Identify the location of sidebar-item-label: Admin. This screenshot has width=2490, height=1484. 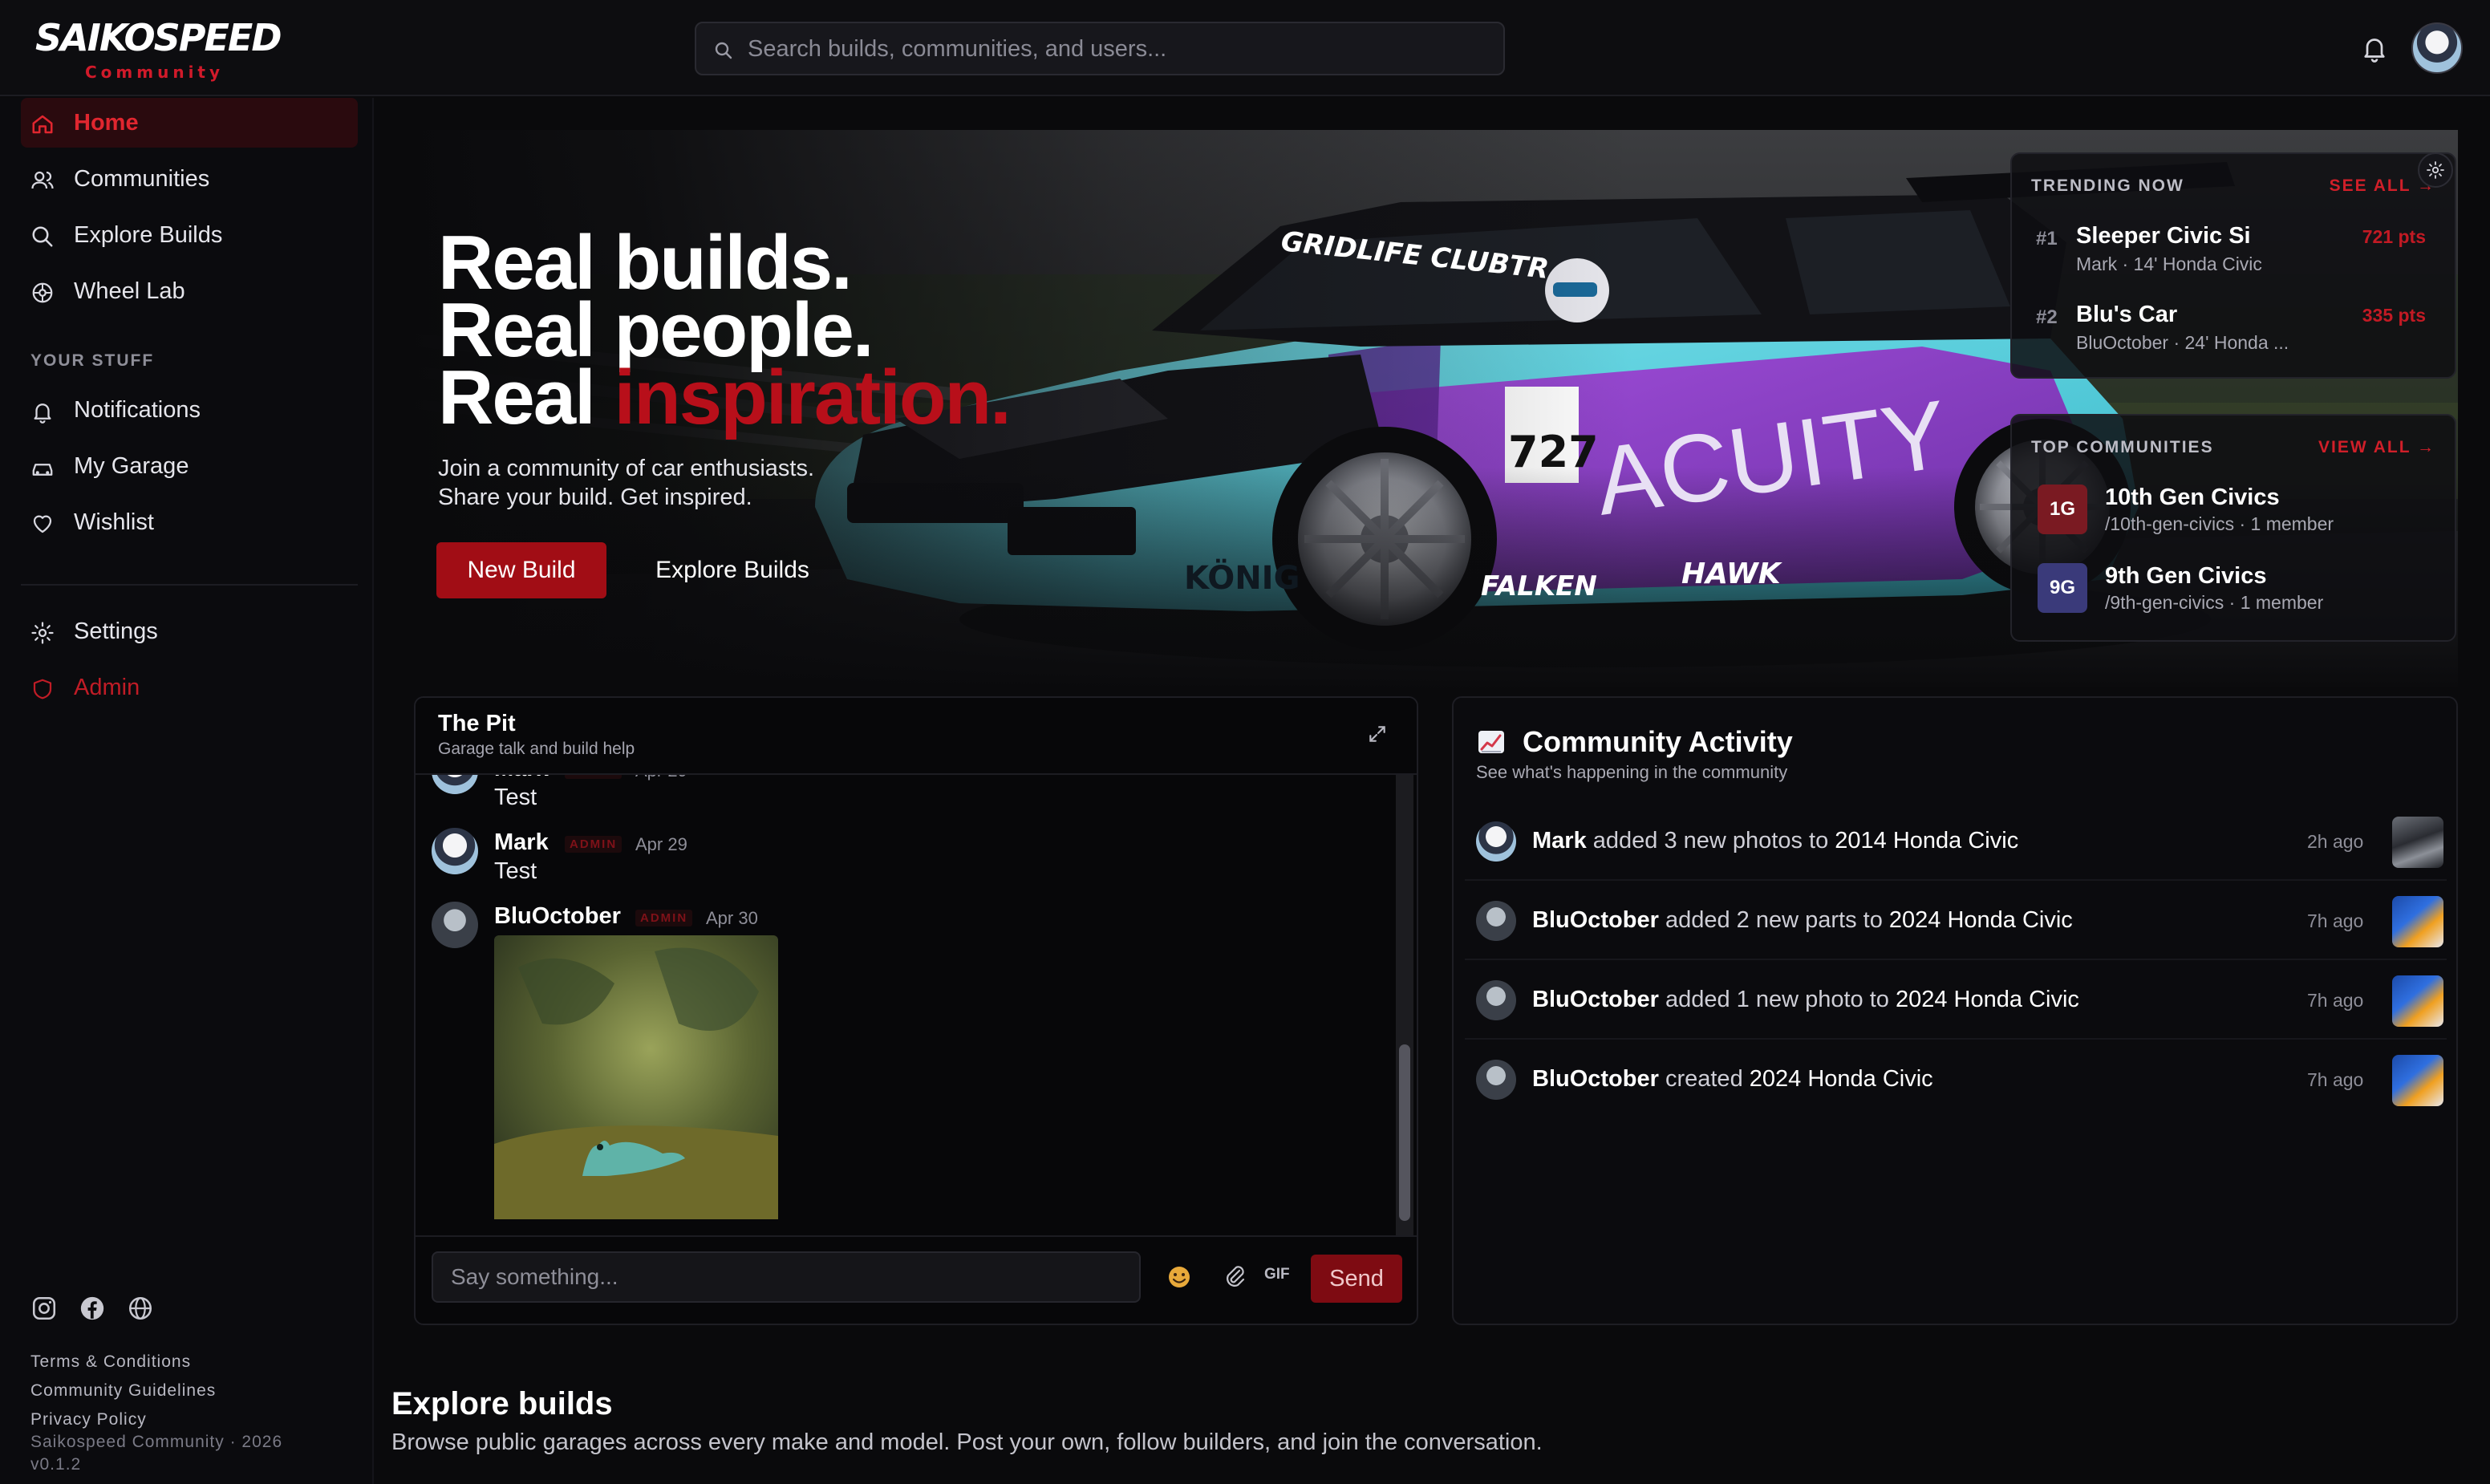
(107, 687).